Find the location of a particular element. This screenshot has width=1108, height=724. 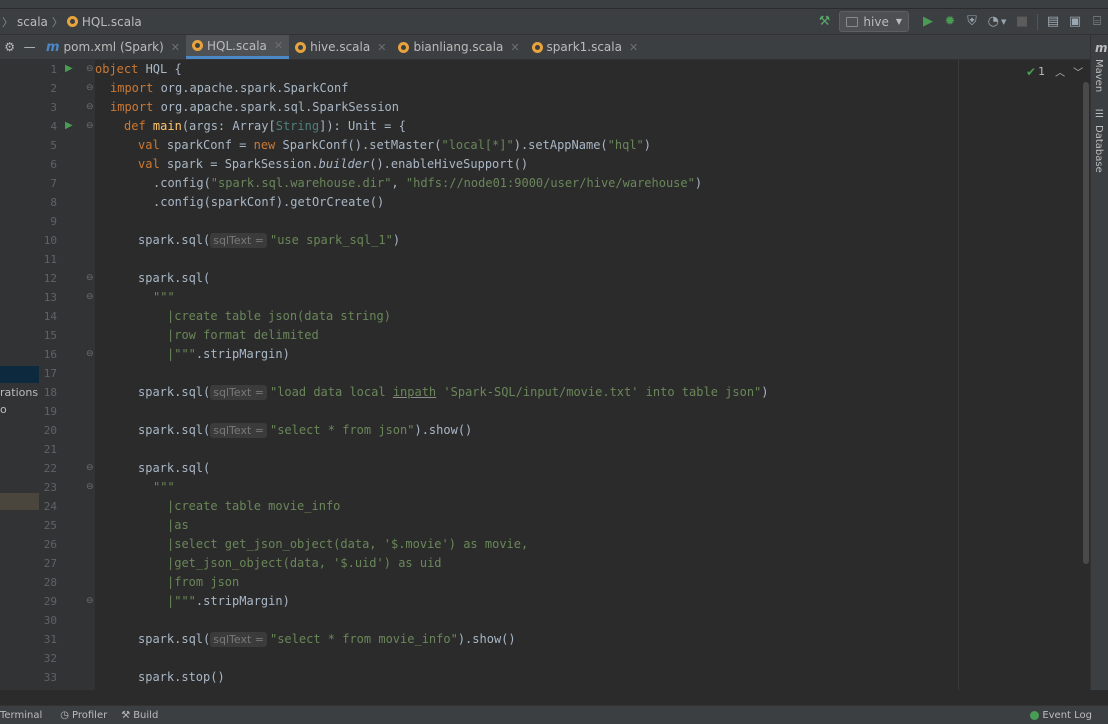

breadcrumb-item-file: HQL.scala is located at coordinates (112, 22).